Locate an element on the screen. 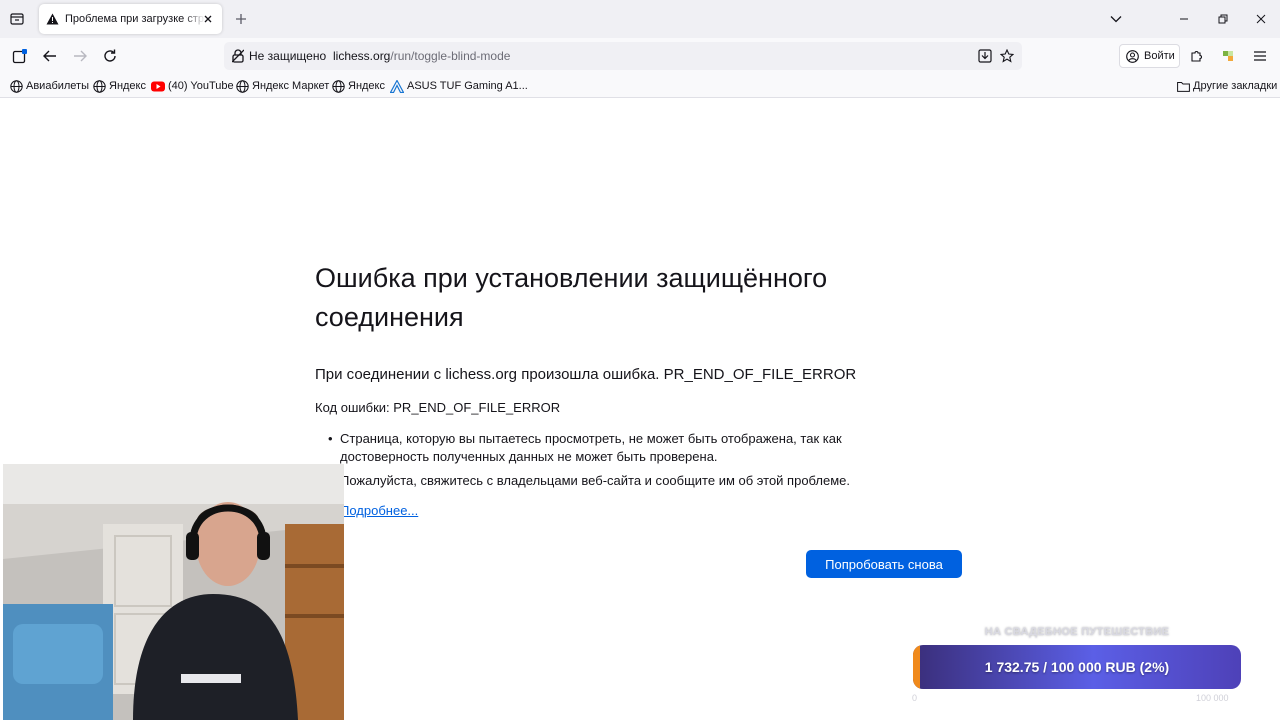 The height and width of the screenshot is (720, 1280). security-label: Не защищено is located at coordinates (288, 56).